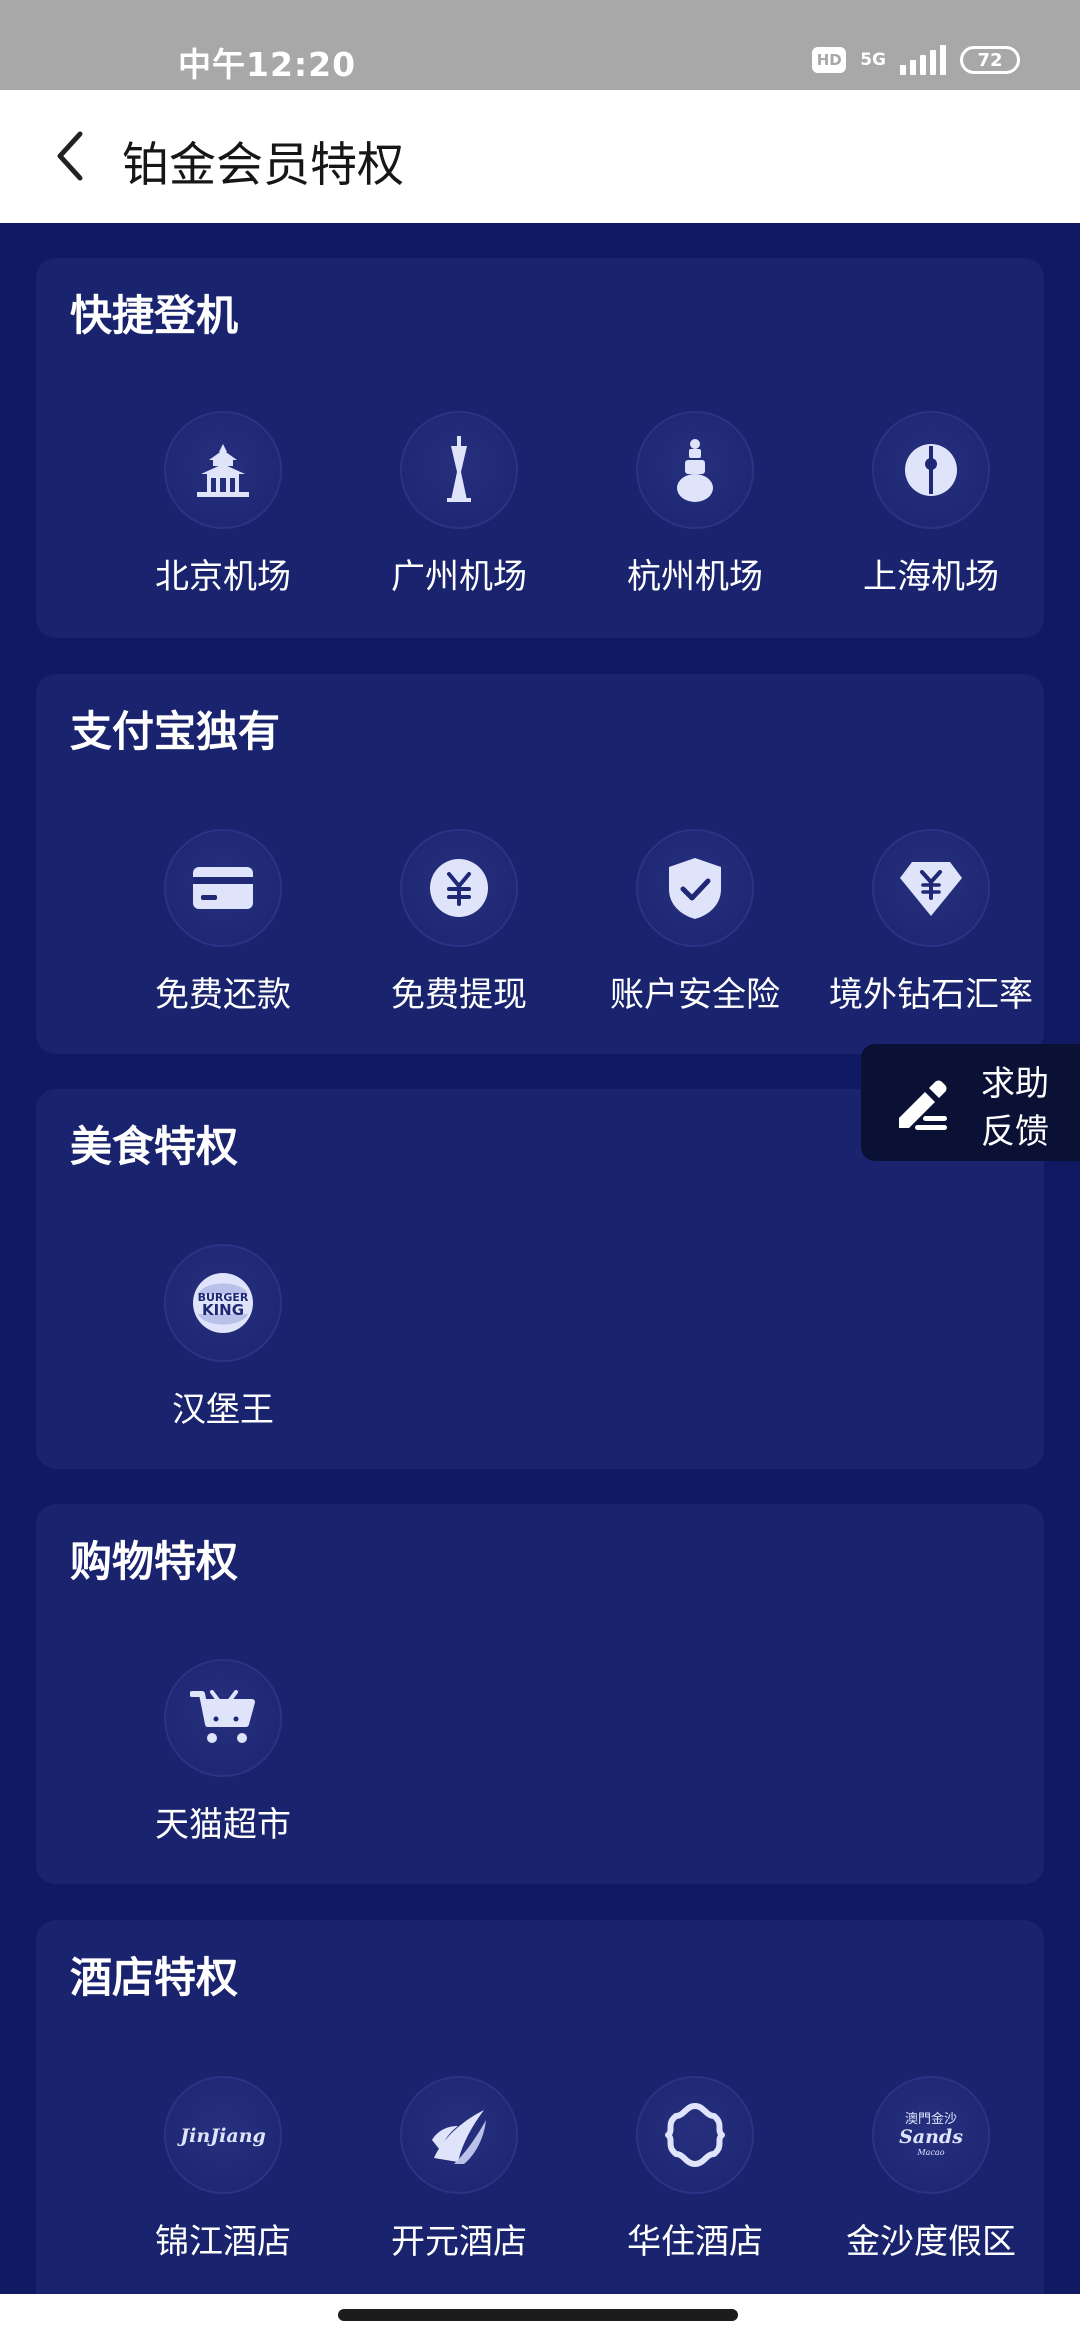 This screenshot has width=1080, height=2340. What do you see at coordinates (459, 470) in the screenshot?
I see `canton-tower-icon` at bounding box center [459, 470].